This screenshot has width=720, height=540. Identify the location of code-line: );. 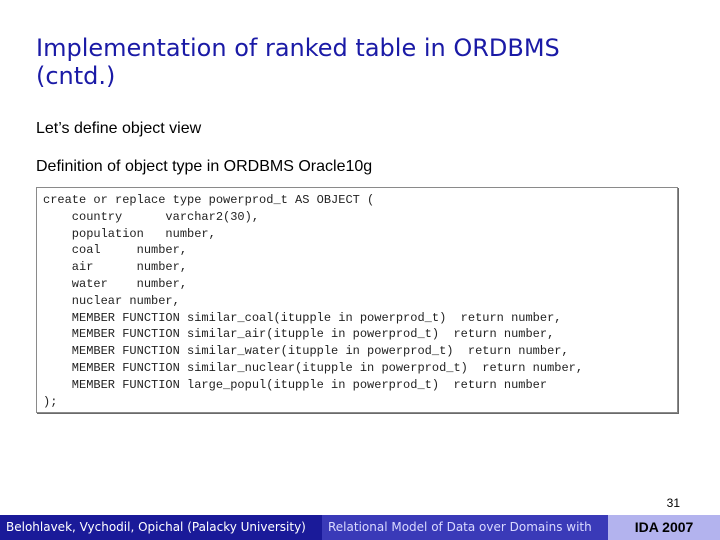
(50, 401).